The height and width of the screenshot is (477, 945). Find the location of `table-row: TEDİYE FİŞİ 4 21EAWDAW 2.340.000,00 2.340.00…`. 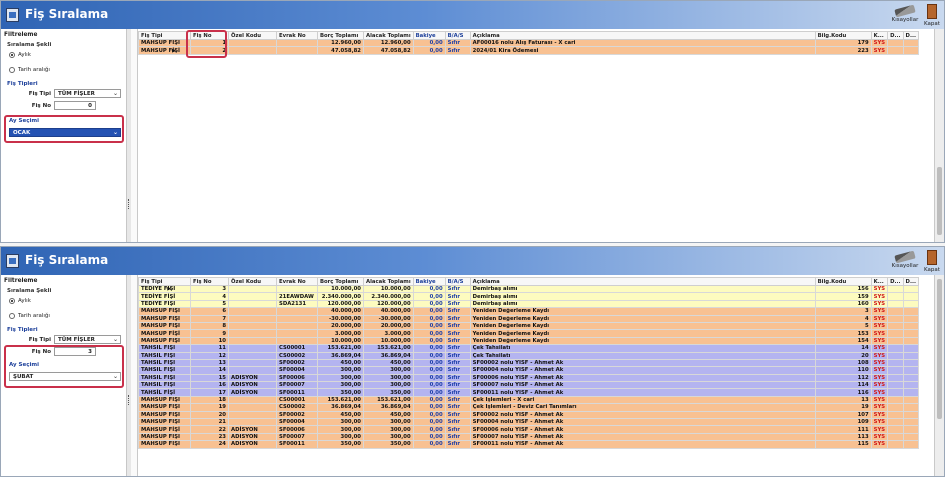

table-row: TEDİYE FİŞİ 4 21EAWDAW 2.340.000,00 2.340.00… is located at coordinates (528, 296).